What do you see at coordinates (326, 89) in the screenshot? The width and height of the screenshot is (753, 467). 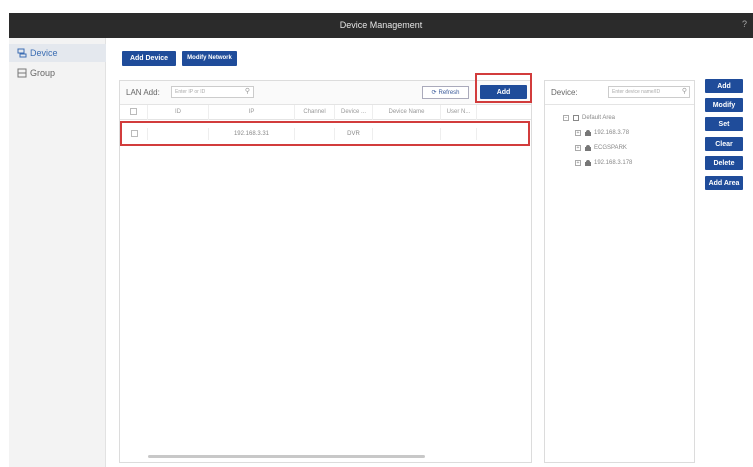 I see `lan-toolbar: LAN Add: Enter IP or ID ⚲ ⟳ Refresh Add` at bounding box center [326, 89].